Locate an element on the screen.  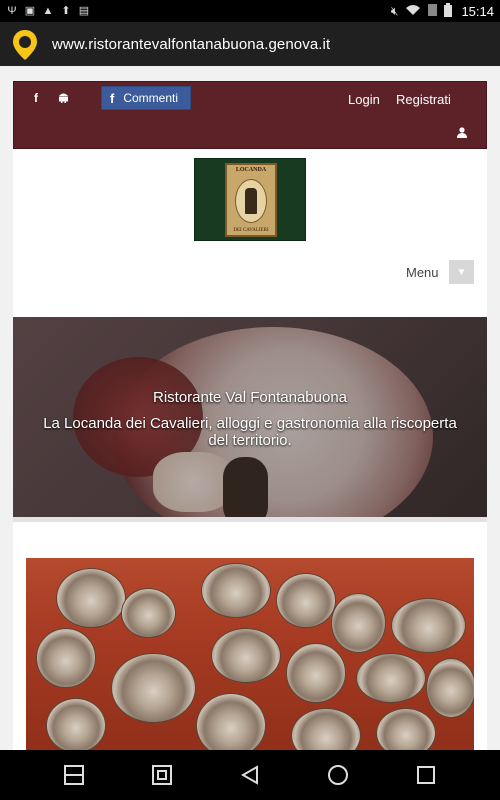
wifi-icon is located at coordinates (413, 11).